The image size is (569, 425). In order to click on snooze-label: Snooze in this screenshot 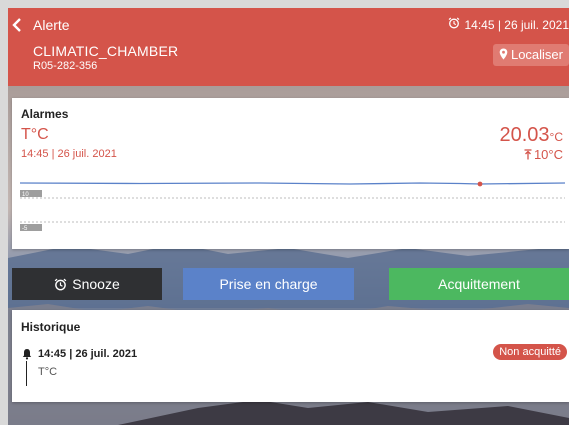, I will do `click(96, 284)`.